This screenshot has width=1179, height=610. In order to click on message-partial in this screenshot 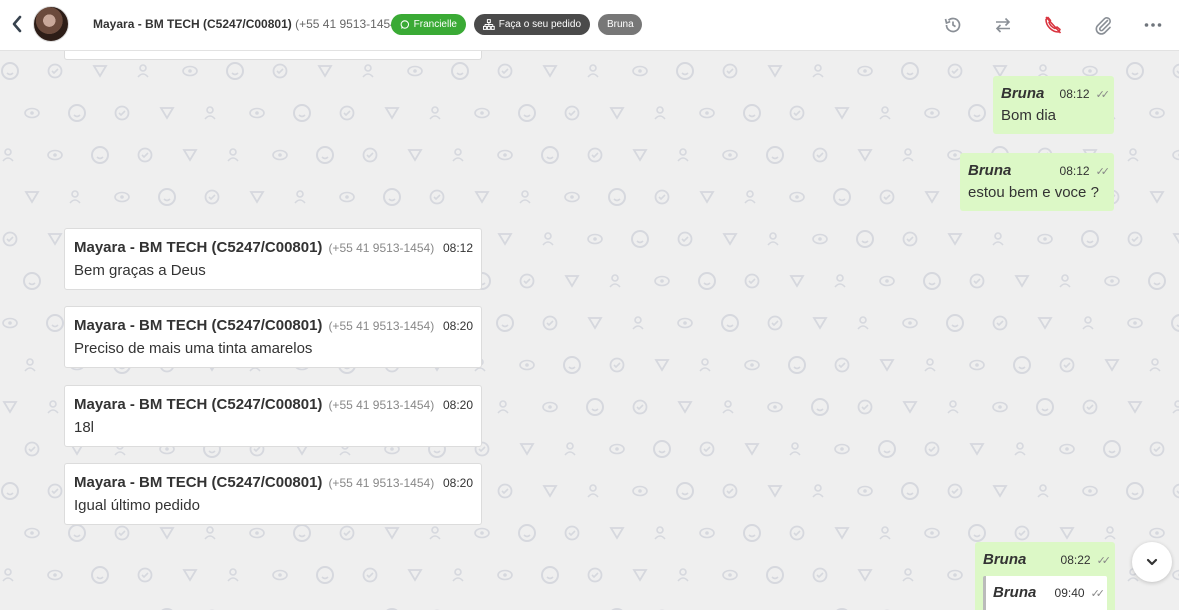, I will do `click(273, 55)`.